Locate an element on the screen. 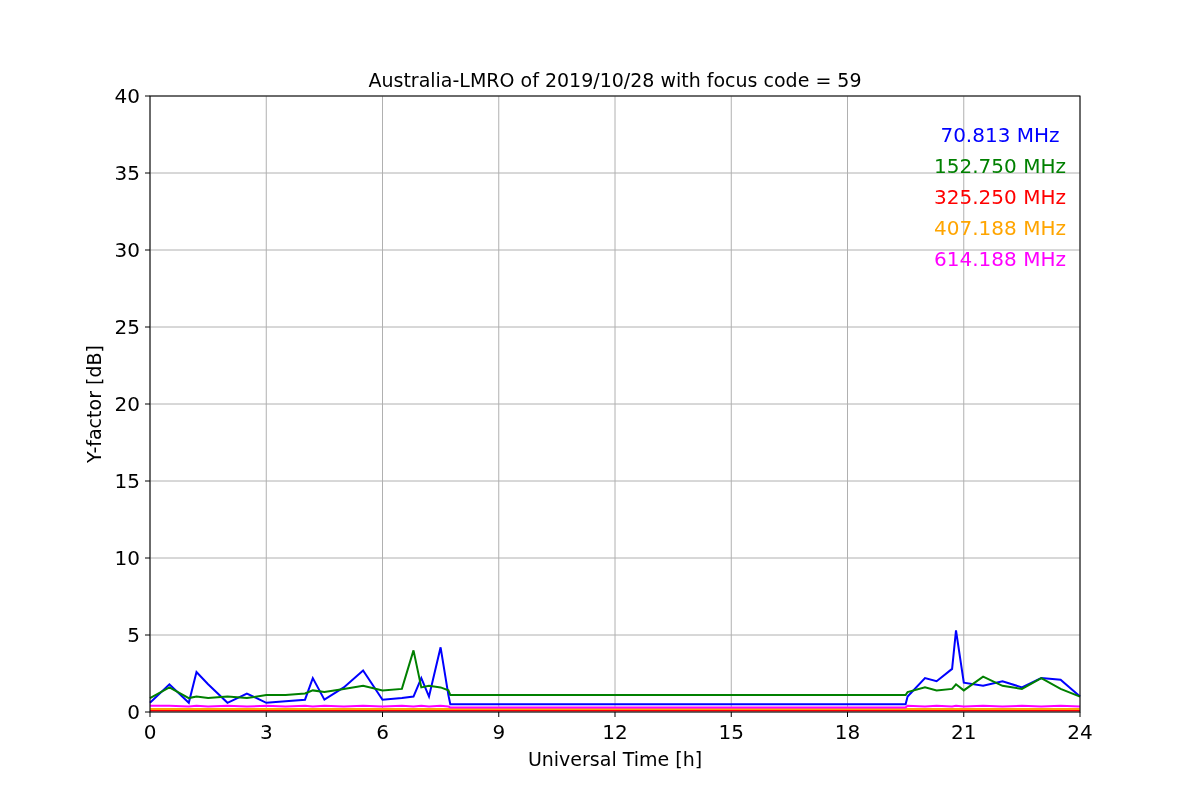  x-tick-label: 24 is located at coordinates (1080, 732).